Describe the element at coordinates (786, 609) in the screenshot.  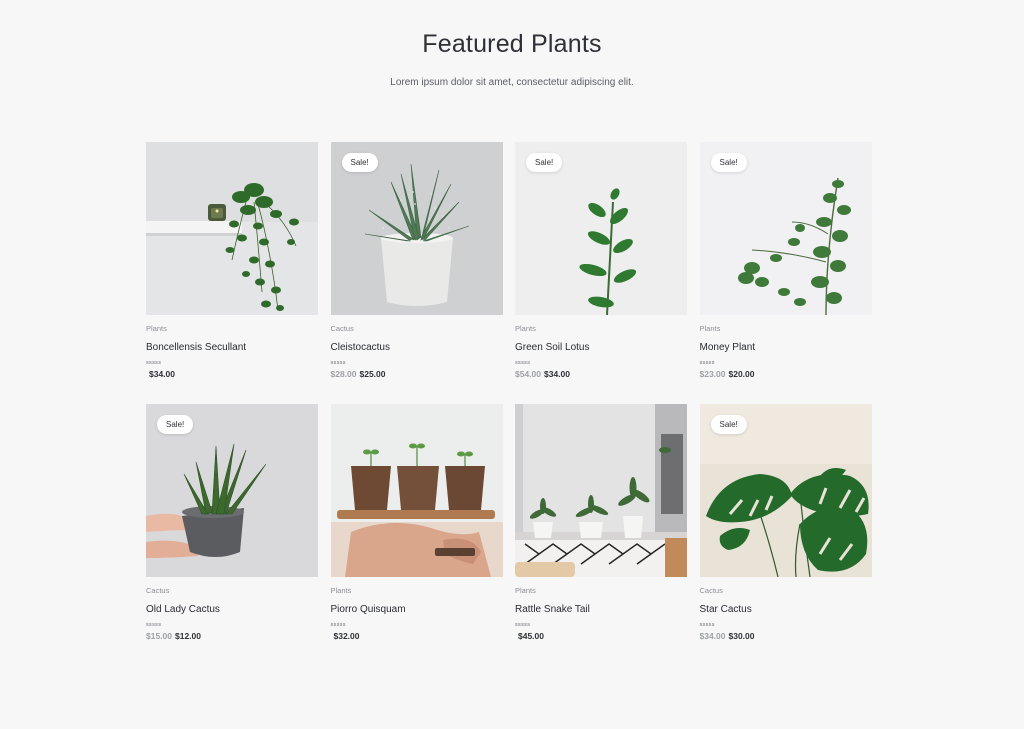
I see `product-name: Star Cactus` at that location.